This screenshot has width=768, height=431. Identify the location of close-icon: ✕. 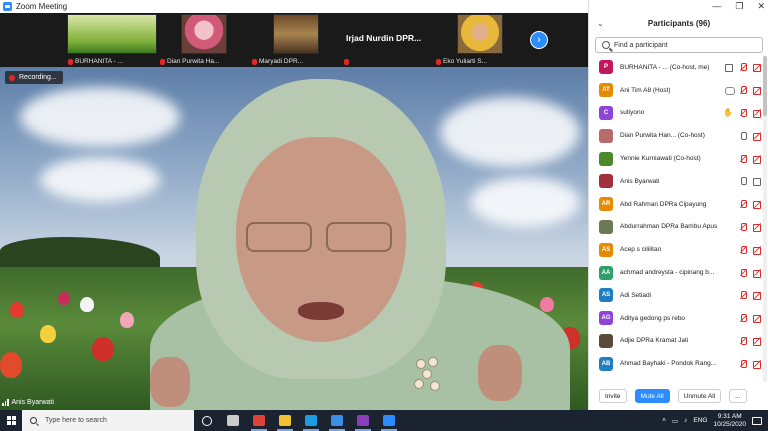
(761, 6).